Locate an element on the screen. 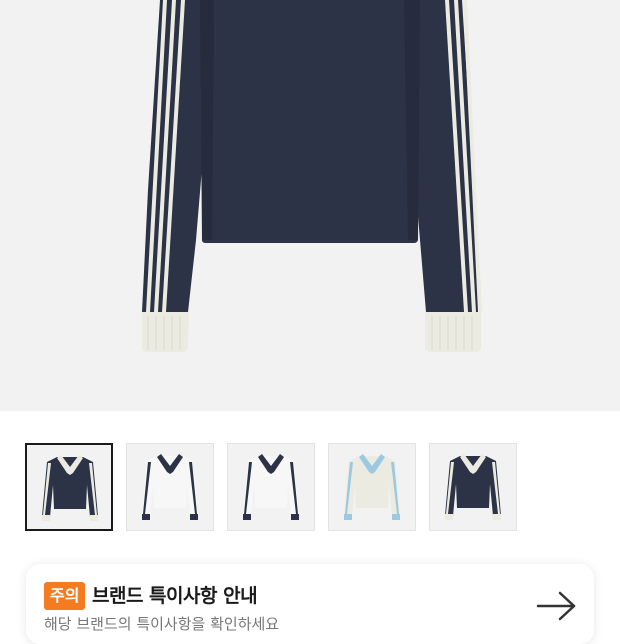 This screenshot has width=620, height=644. caution-badge: 주의 is located at coordinates (65, 596).